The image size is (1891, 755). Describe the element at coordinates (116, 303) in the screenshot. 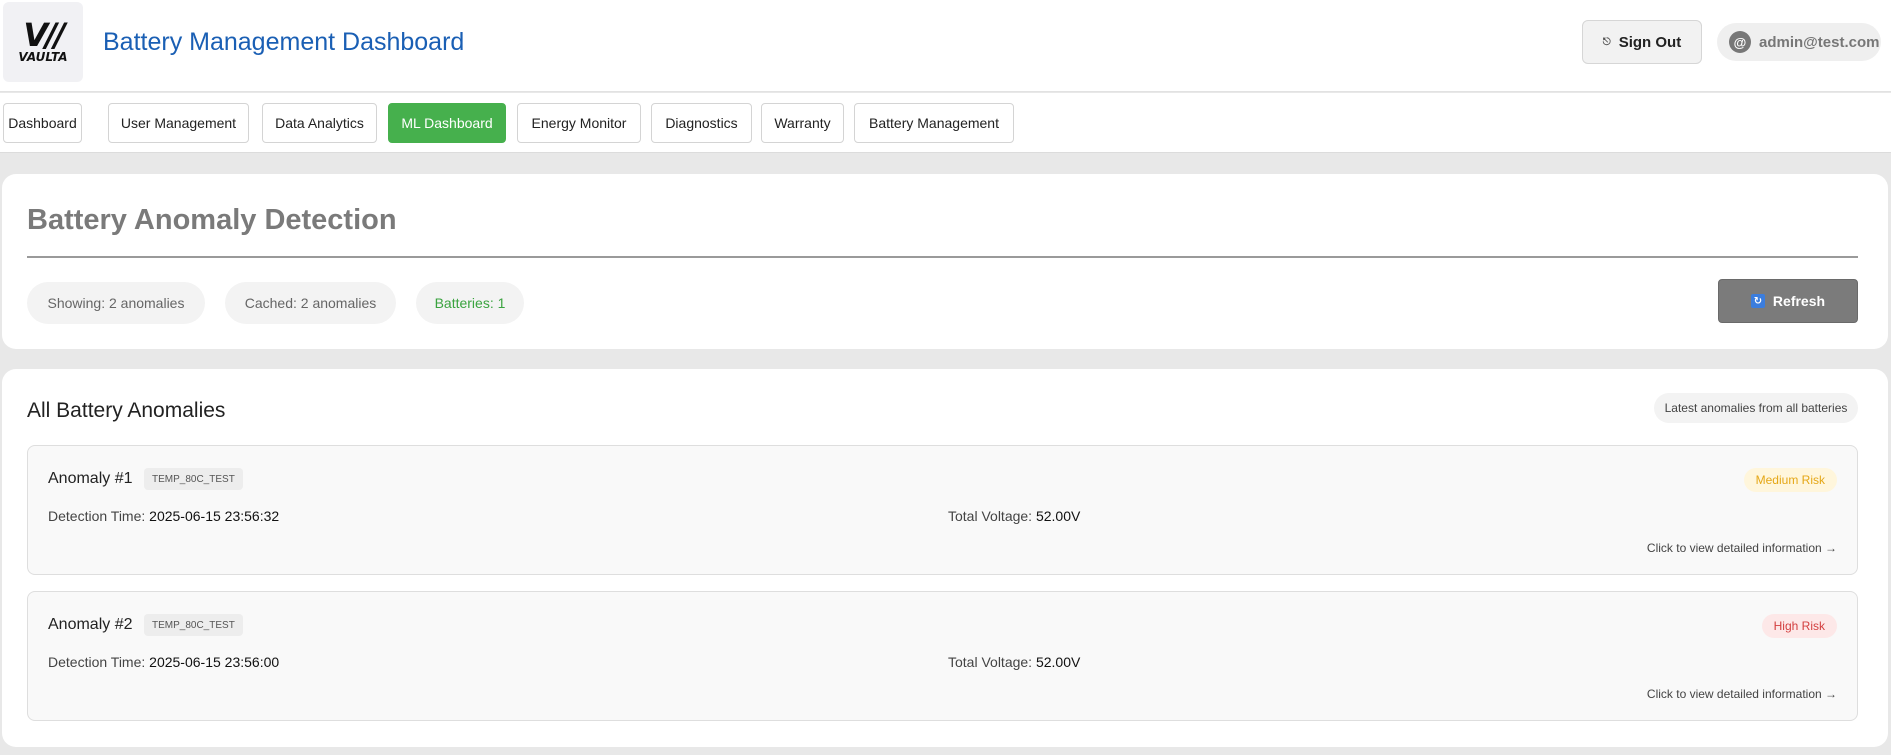

I see `showing-count-badge: Showing: 2 anomalies` at that location.